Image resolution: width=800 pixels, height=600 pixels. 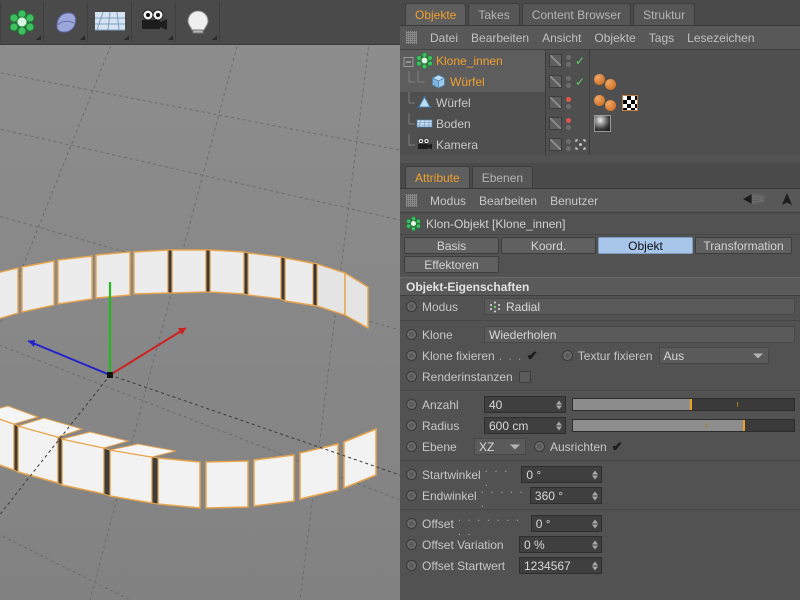 What do you see at coordinates (411, 334) in the screenshot?
I see `klone-radio` at bounding box center [411, 334].